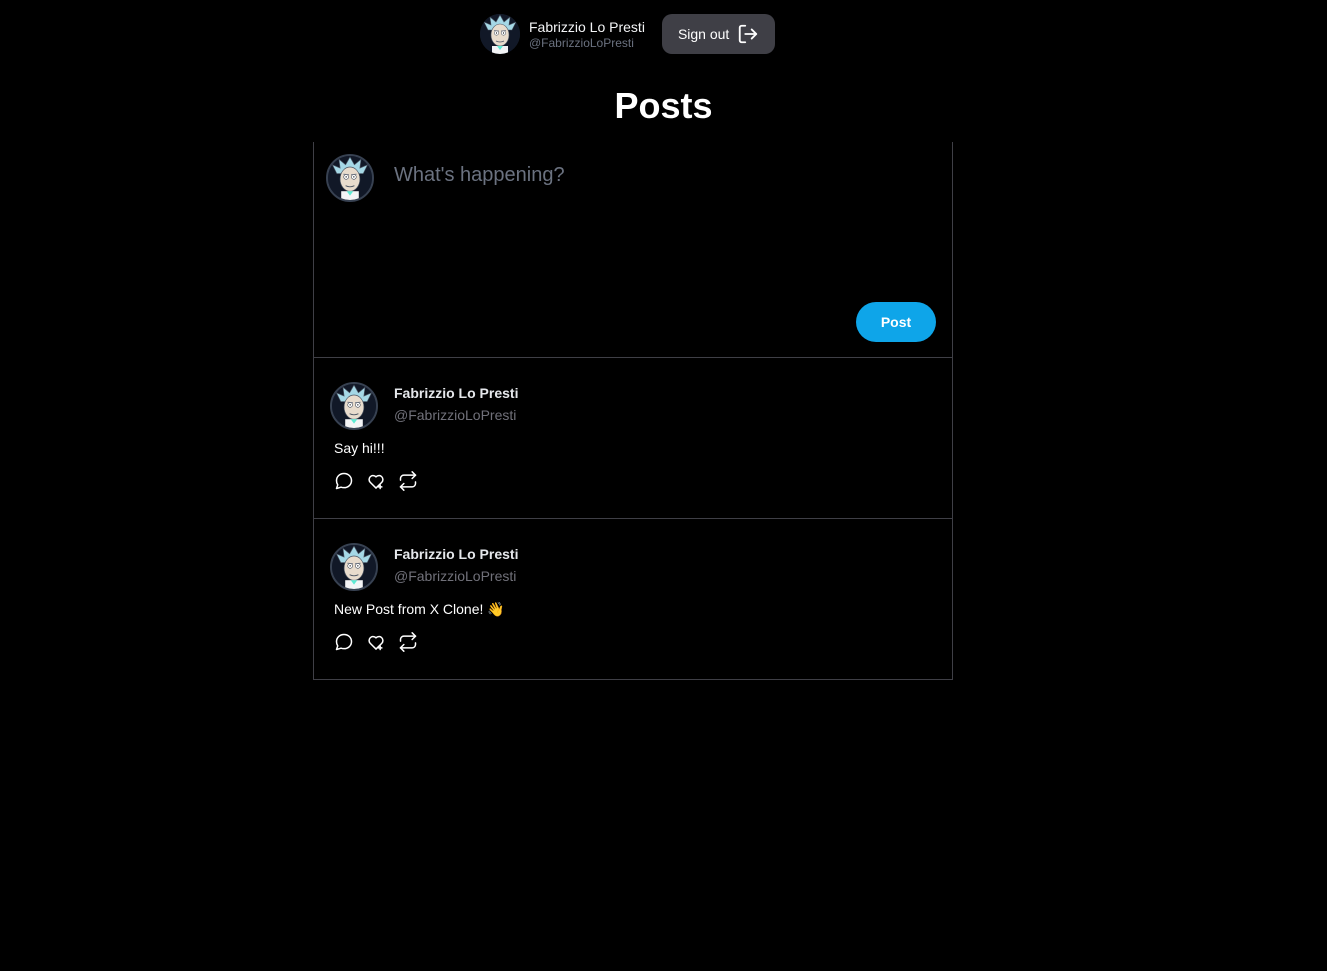 This screenshot has width=1327, height=971. What do you see at coordinates (419, 609) in the screenshot?
I see `post-content: New Post from X Clone! 👋` at bounding box center [419, 609].